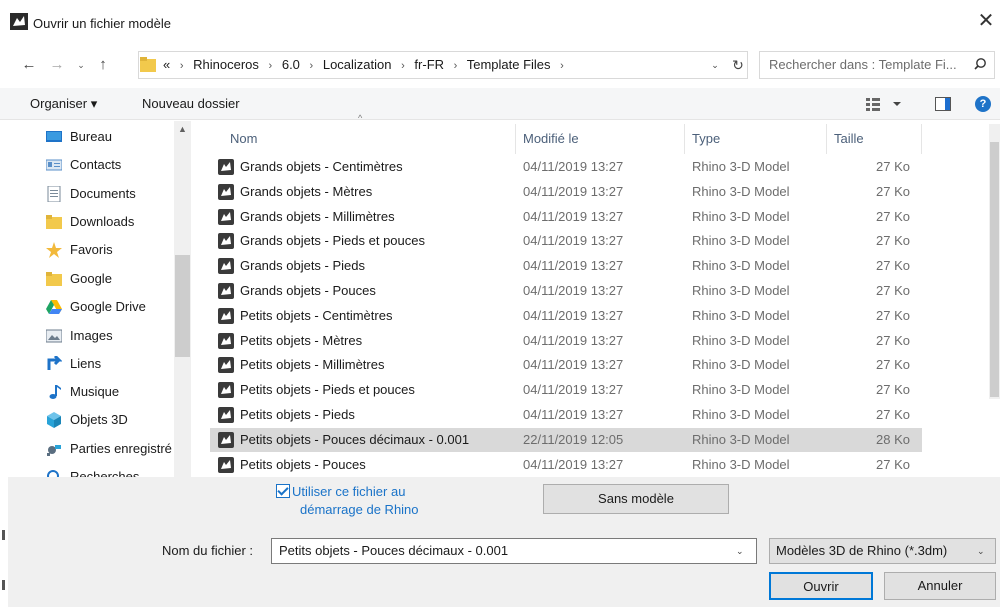  I want to click on address-dropdown-chevron-icon: ⌄, so click(715, 65).